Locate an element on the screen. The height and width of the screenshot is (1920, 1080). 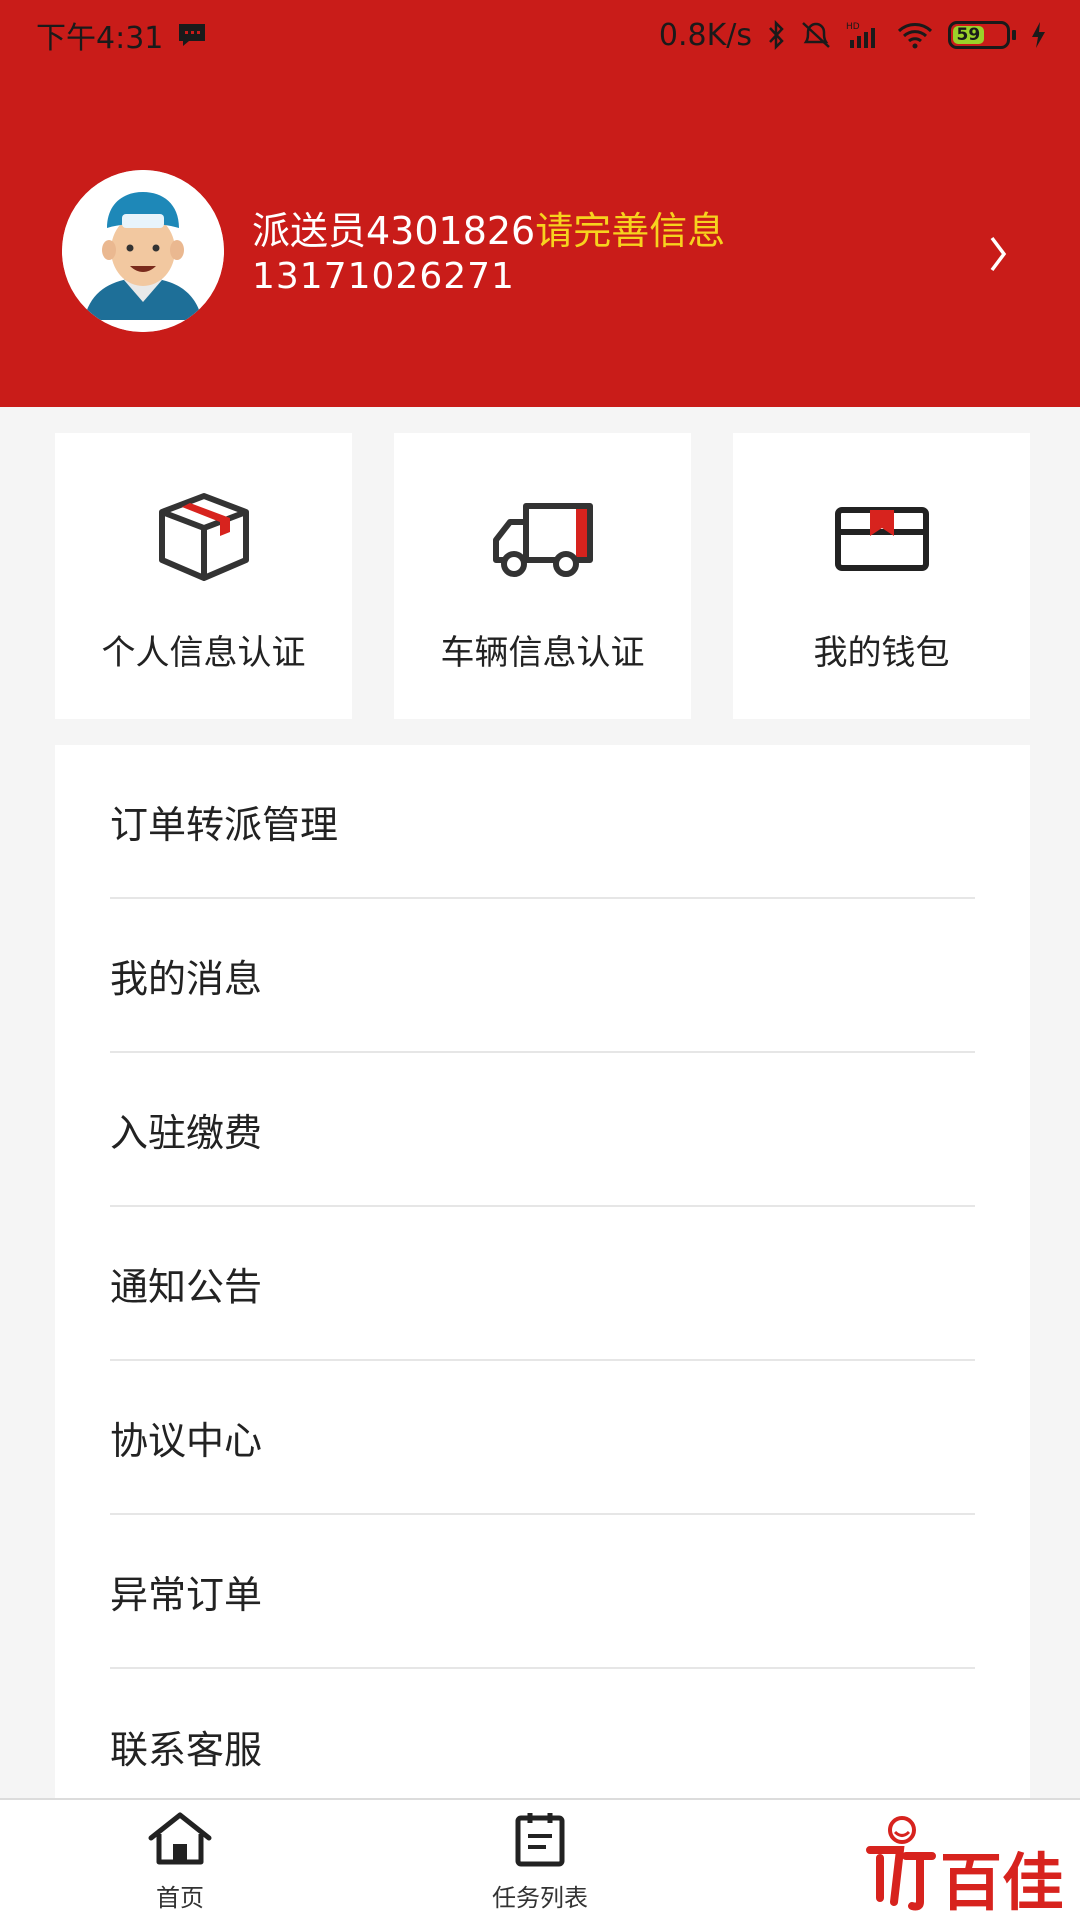
battery-level: 59 is located at coordinates (968, 35).